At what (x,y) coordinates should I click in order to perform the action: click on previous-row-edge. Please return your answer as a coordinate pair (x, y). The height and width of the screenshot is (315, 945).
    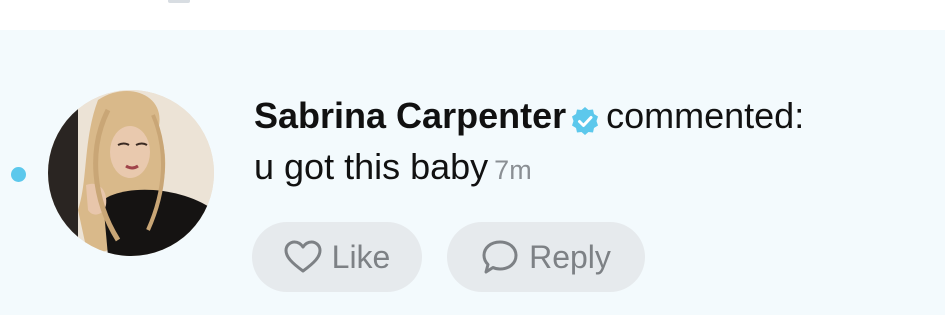
    Looking at the image, I should click on (472, 15).